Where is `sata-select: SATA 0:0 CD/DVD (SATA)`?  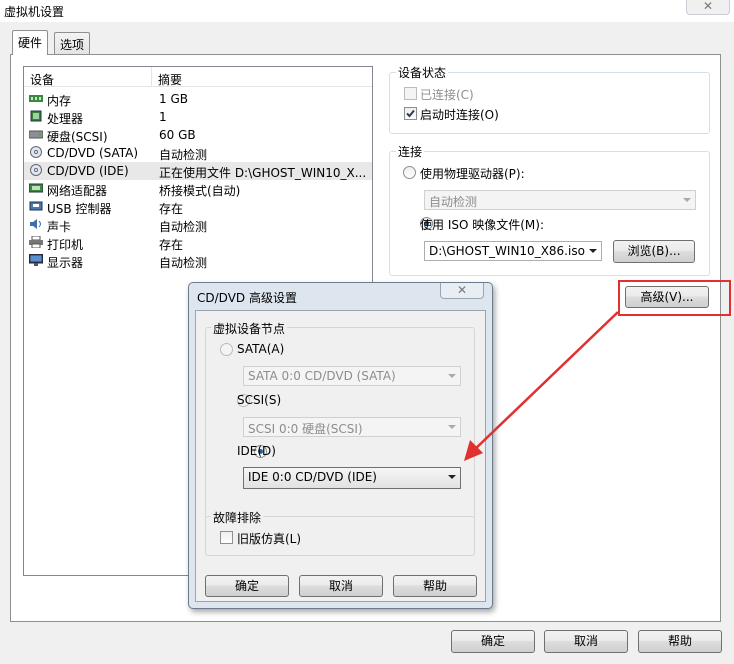 sata-select: SATA 0:0 CD/DVD (SATA) is located at coordinates (352, 376).